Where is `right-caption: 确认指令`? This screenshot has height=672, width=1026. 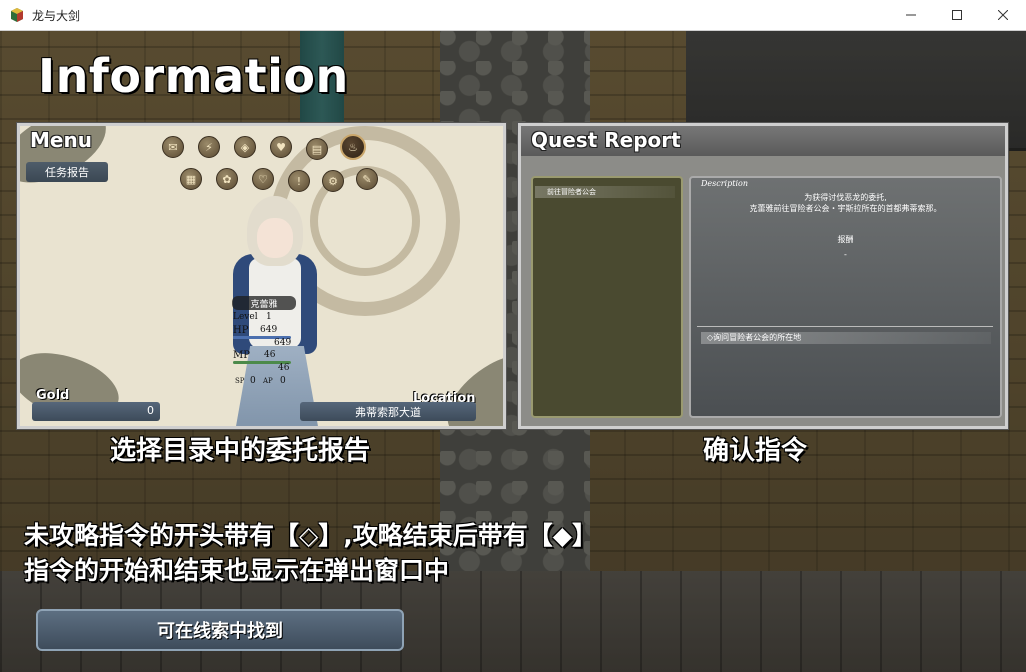
right-caption: 确认指令 is located at coordinates (755, 451).